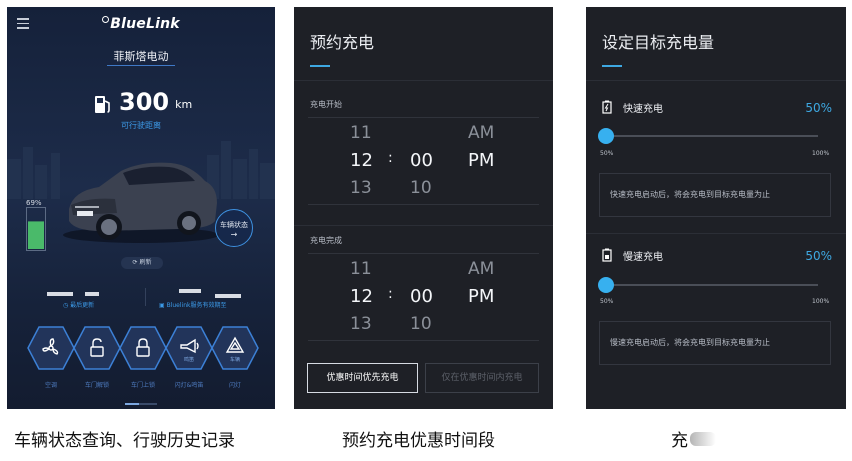  What do you see at coordinates (124, 441) in the screenshot?
I see `caption-vehicle-status: 车辆状态查询、行驶历史记录` at bounding box center [124, 441].